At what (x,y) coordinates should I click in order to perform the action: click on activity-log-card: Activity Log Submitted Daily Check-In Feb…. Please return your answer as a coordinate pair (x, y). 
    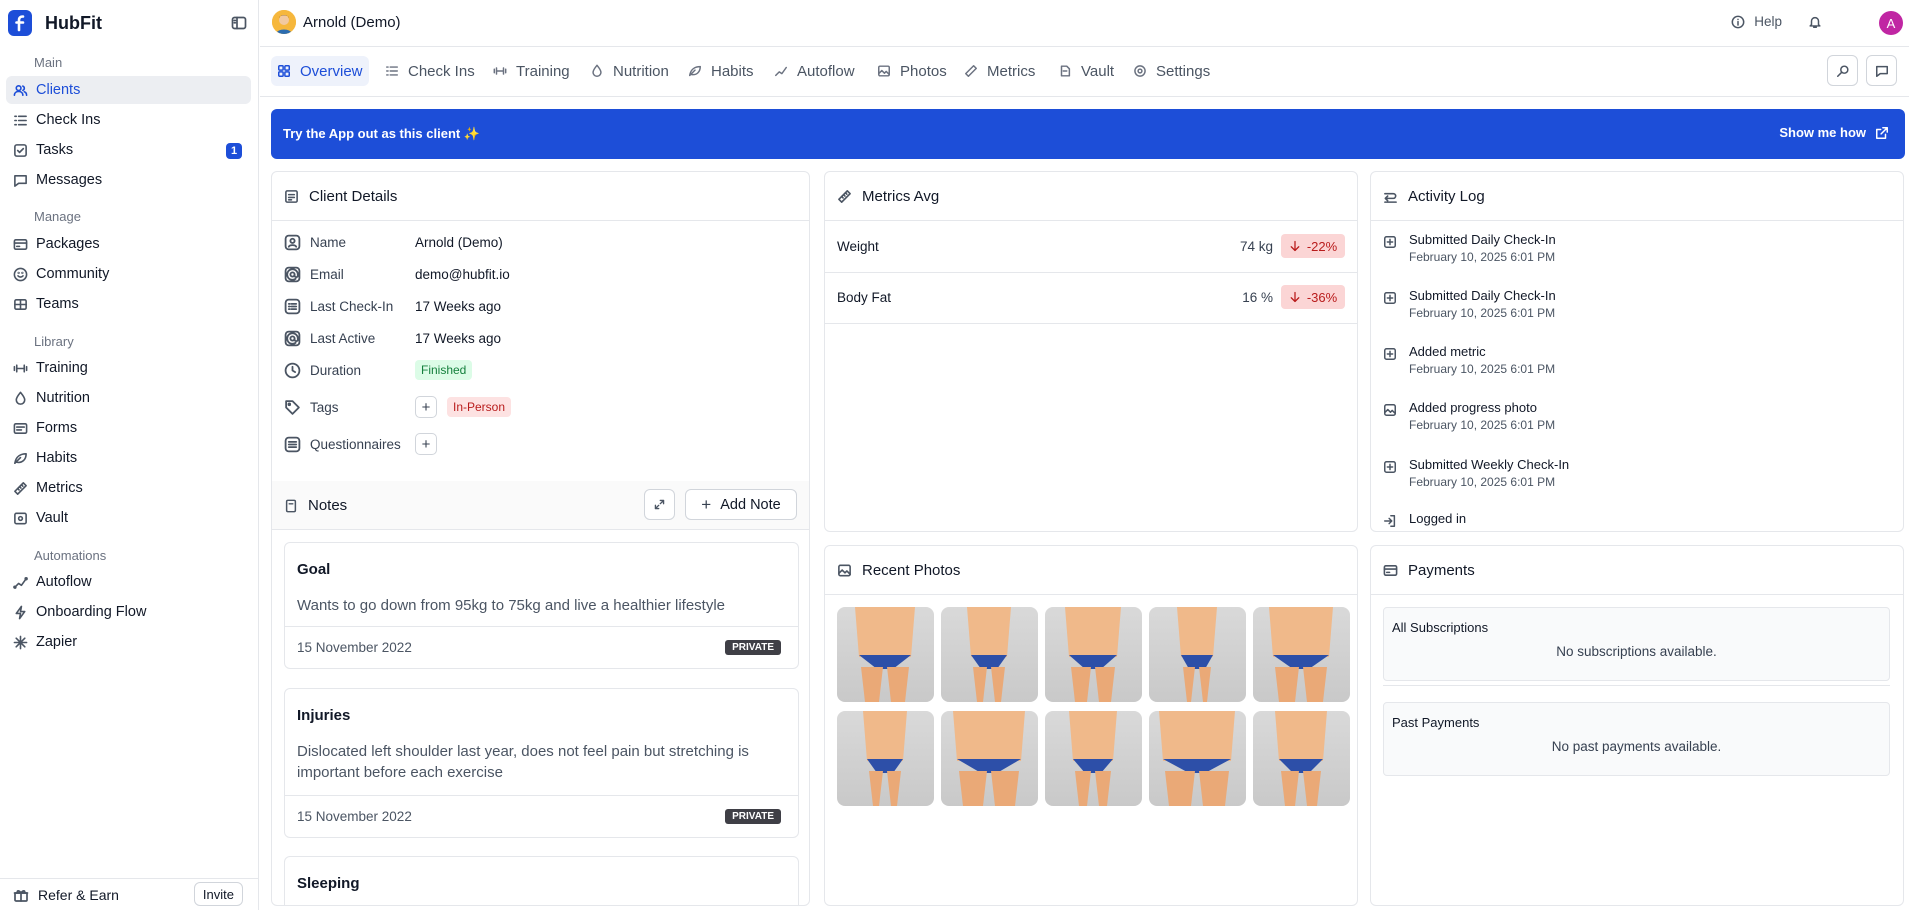
    Looking at the image, I should click on (1637, 351).